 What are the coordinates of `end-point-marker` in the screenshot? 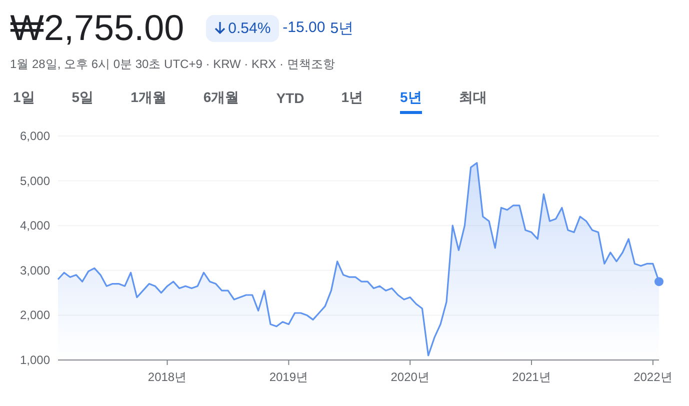 It's located at (659, 281).